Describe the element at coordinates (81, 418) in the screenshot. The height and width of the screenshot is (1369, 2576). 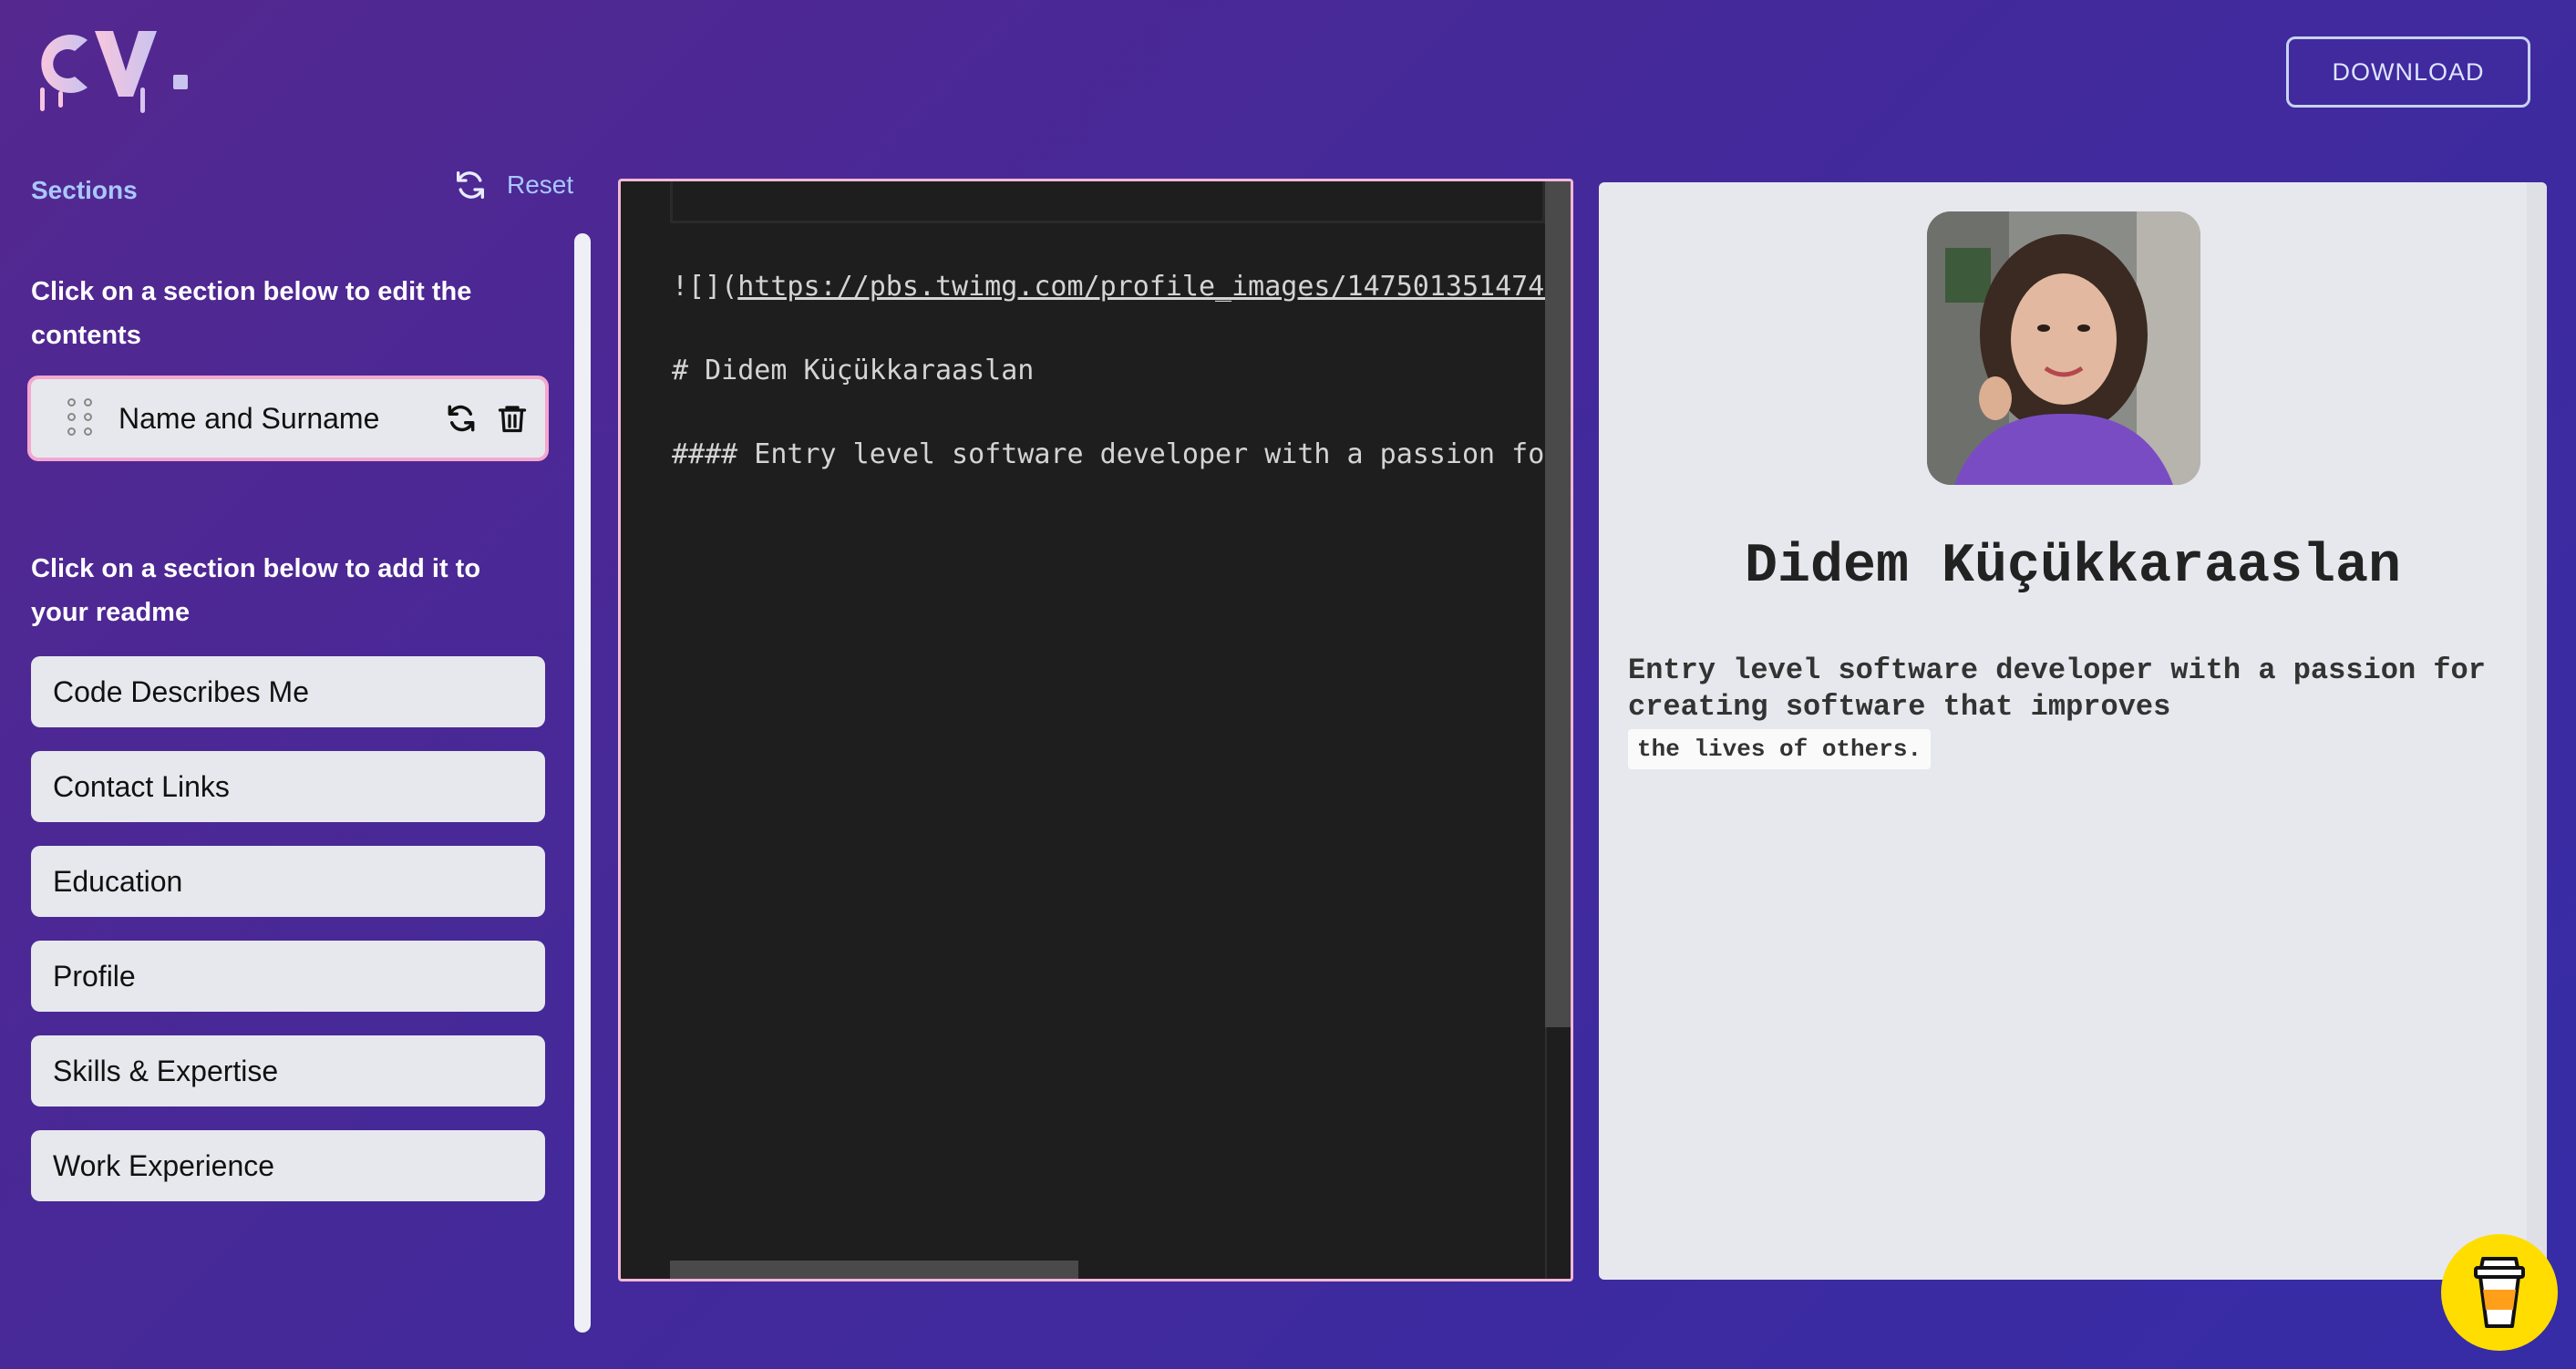
I see `drag-handle-icon` at that location.